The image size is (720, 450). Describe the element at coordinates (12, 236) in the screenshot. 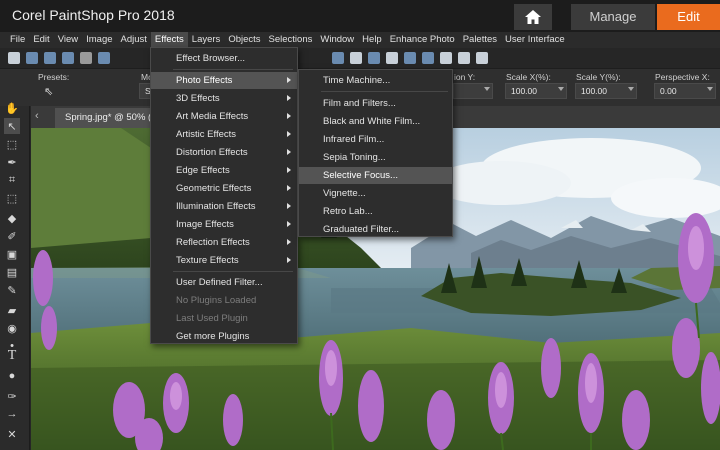

I see `brush-icon: ✐` at that location.